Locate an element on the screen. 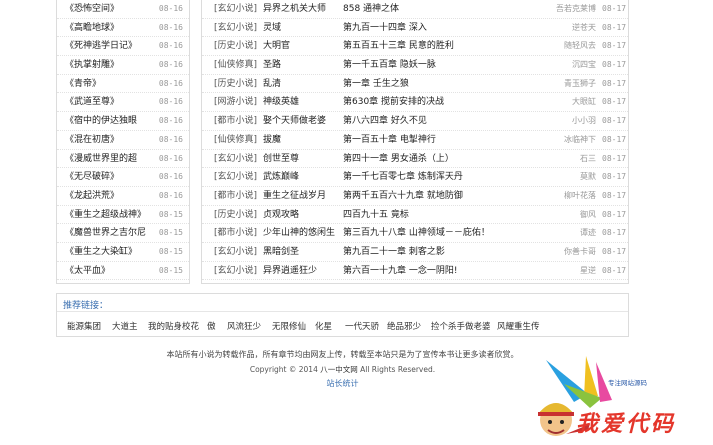  chapter-link: 第630章 搅前安排的决战 is located at coordinates (448, 102).